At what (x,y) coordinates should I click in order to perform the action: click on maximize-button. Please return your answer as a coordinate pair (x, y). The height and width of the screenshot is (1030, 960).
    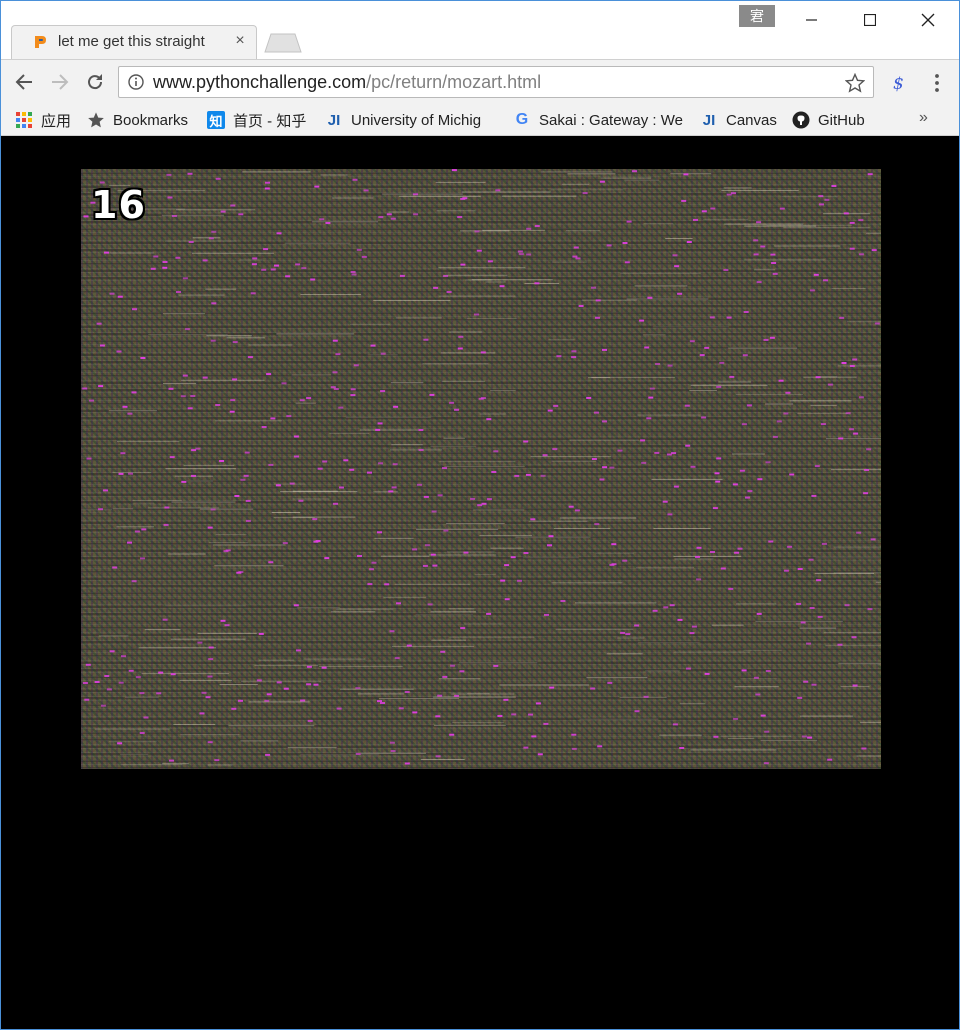
    Looking at the image, I should click on (870, 20).